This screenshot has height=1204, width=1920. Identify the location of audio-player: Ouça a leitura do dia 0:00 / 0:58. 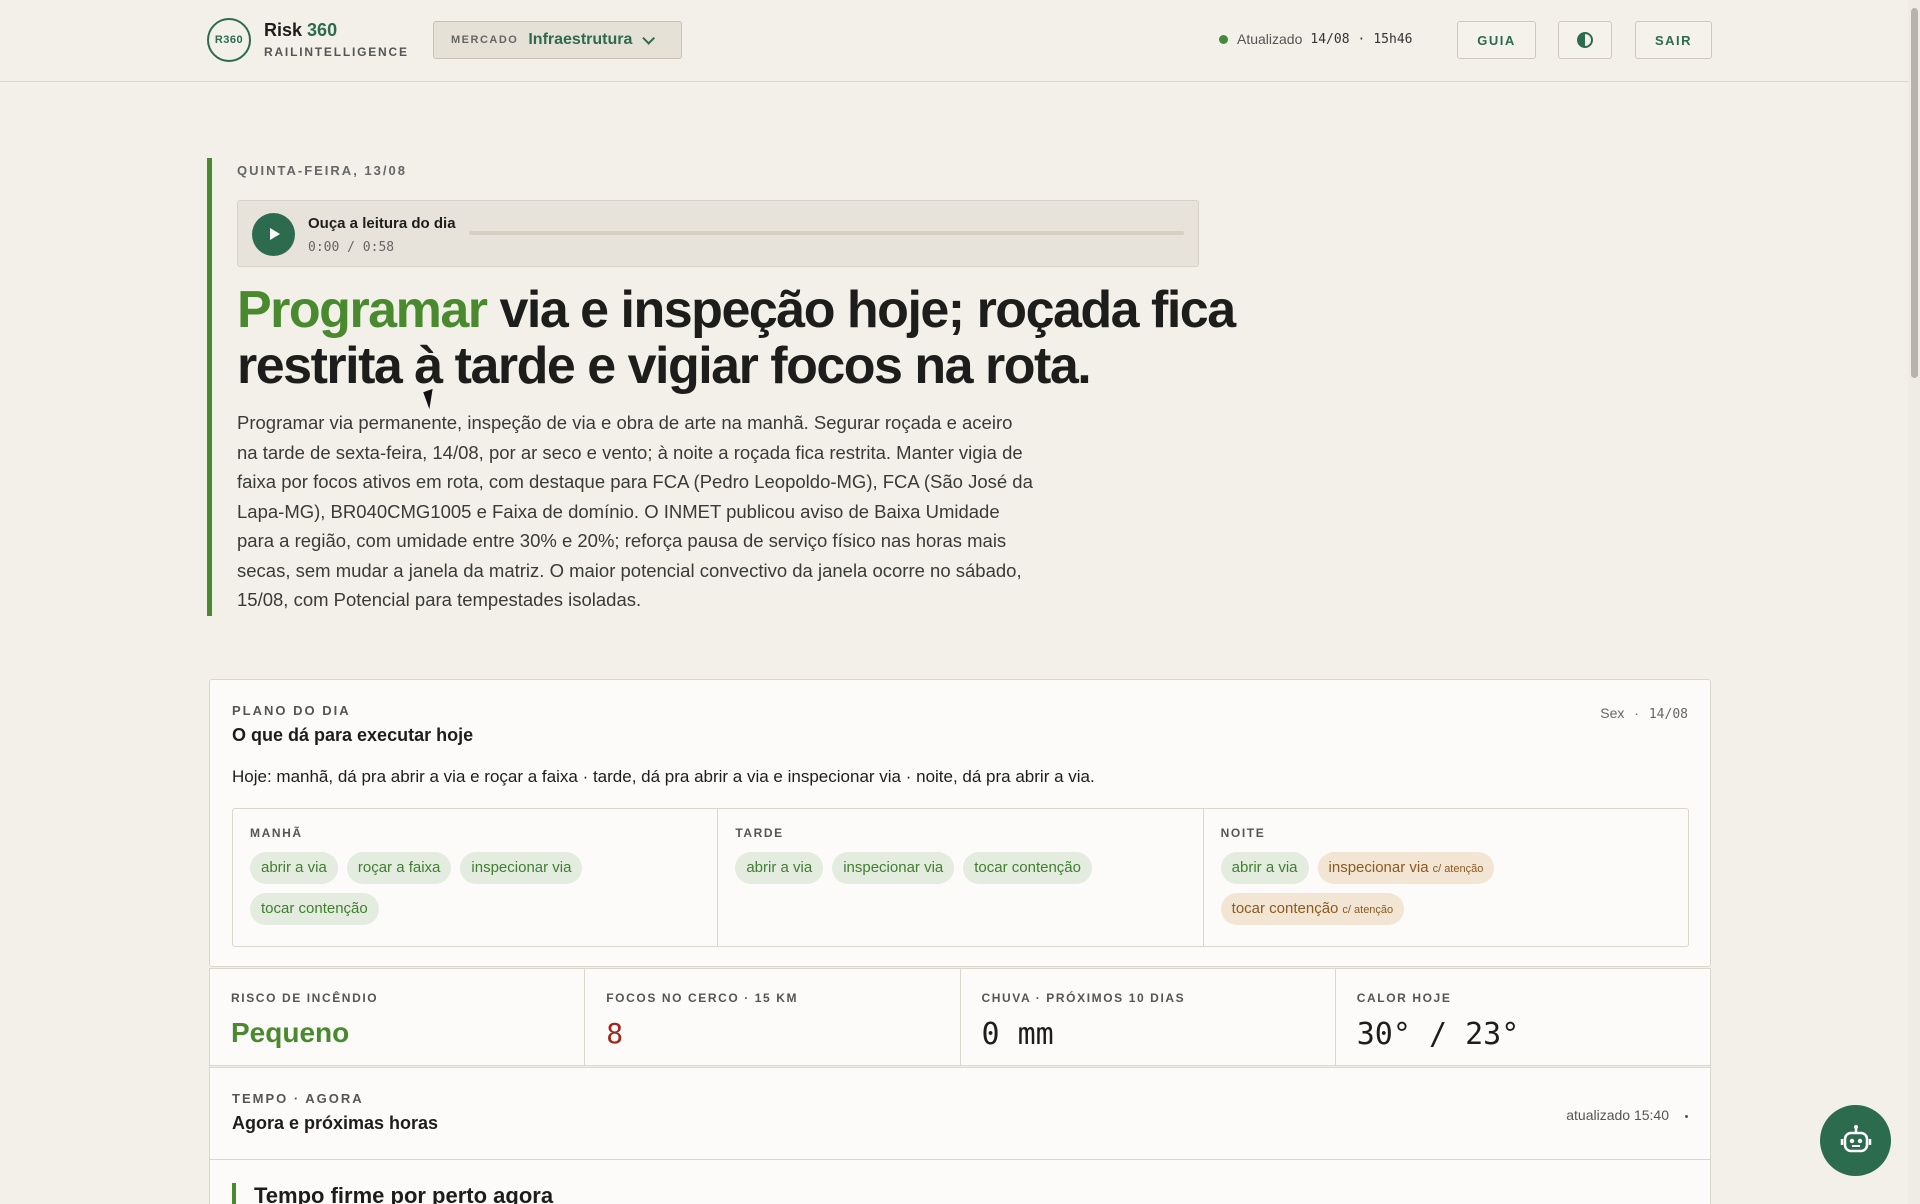
(718, 233).